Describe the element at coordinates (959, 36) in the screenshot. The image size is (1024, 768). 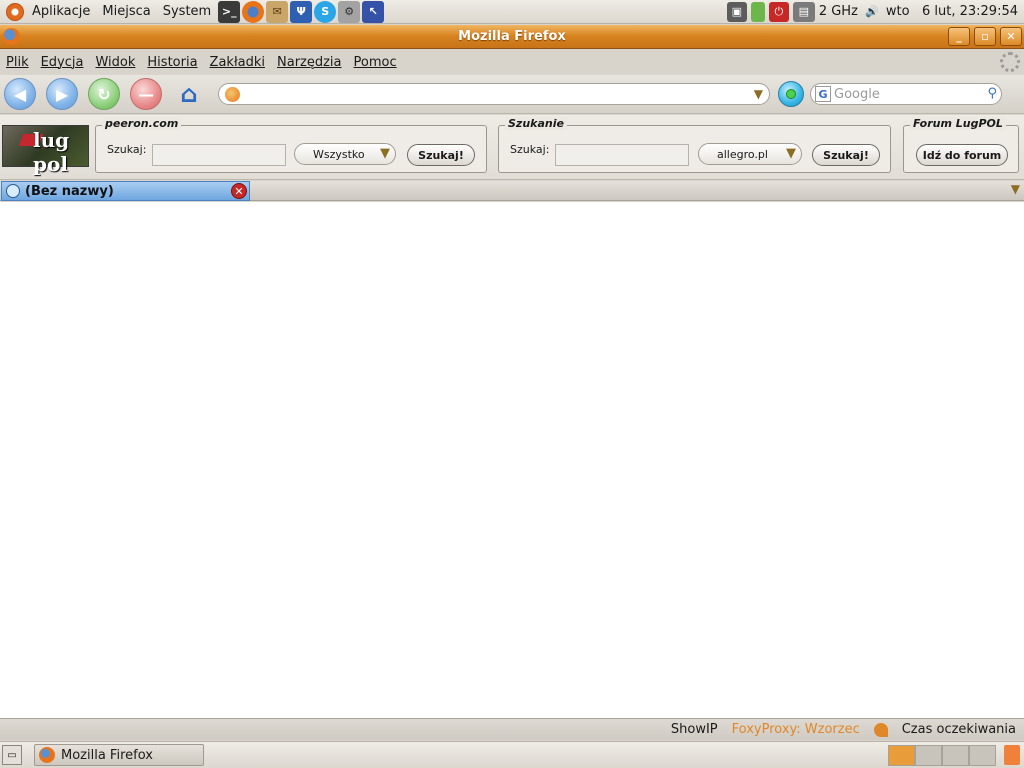
I see `minimize-button: _` at that location.